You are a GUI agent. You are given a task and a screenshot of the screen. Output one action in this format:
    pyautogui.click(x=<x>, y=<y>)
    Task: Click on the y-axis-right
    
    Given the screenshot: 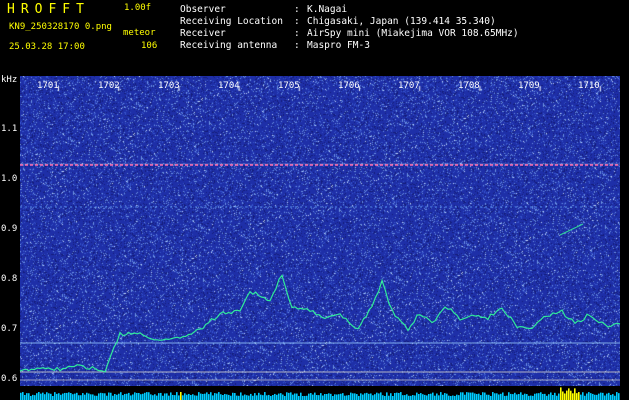 What is the action you would take?
    pyautogui.click(x=624, y=236)
    